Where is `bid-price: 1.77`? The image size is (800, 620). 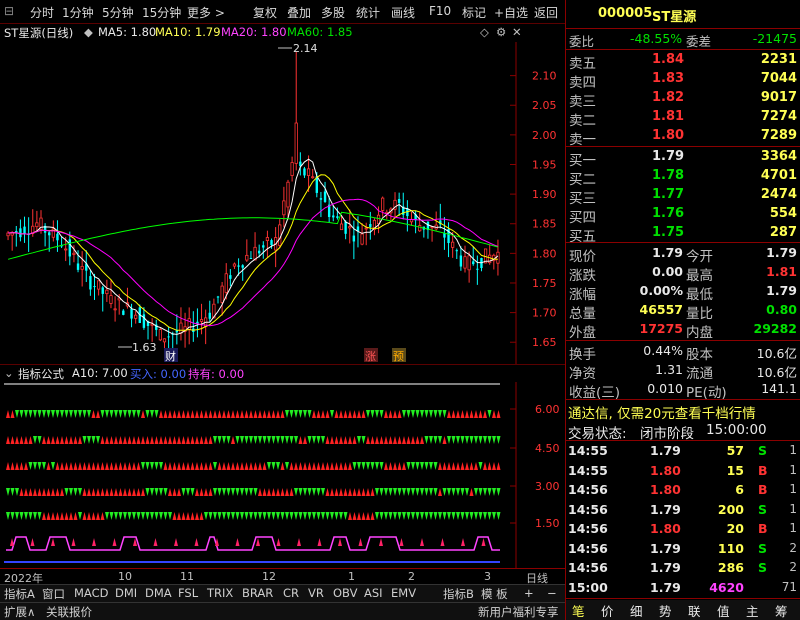
bid-price: 1.77 is located at coordinates (668, 194).